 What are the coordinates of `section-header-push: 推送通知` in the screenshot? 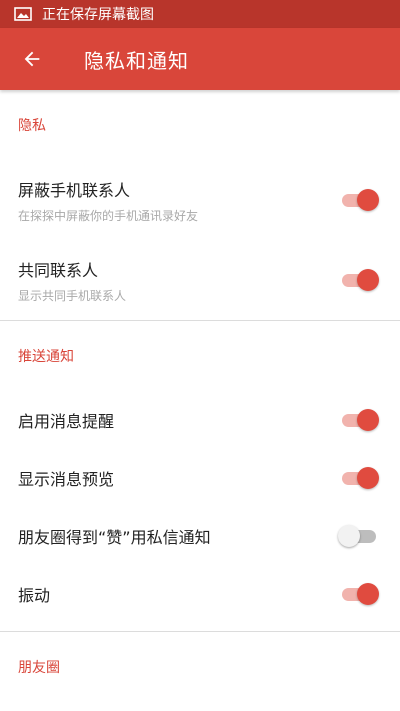 It's located at (46, 357).